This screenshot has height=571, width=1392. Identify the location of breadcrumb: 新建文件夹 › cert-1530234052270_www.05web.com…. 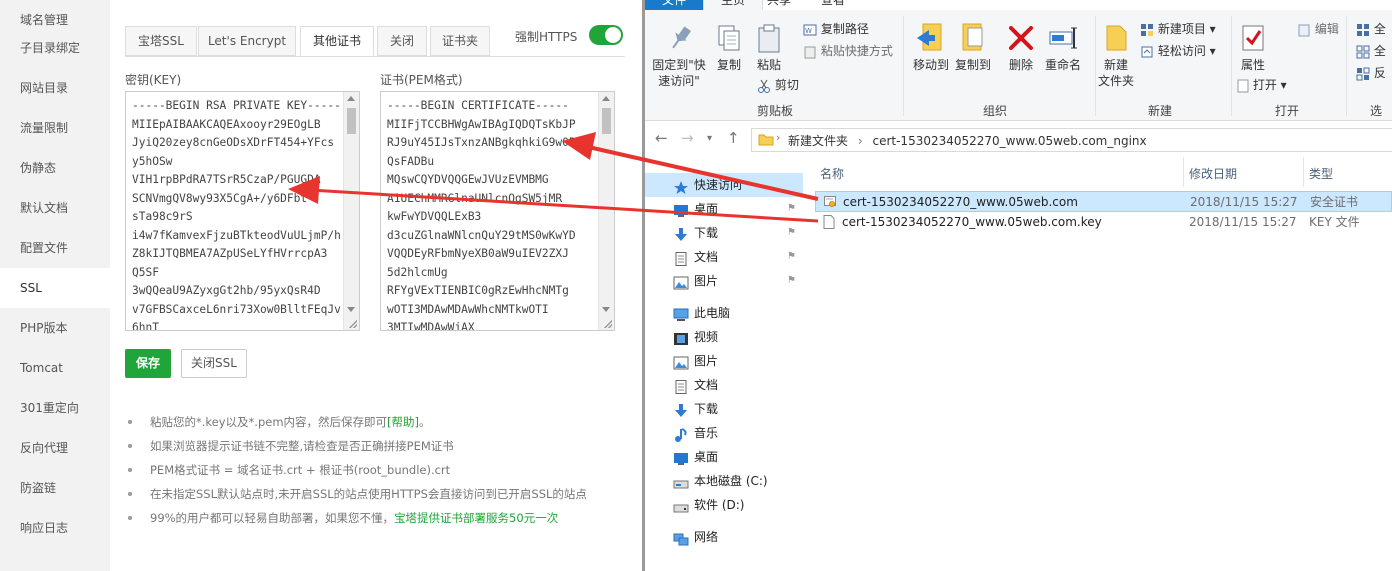
(967, 140).